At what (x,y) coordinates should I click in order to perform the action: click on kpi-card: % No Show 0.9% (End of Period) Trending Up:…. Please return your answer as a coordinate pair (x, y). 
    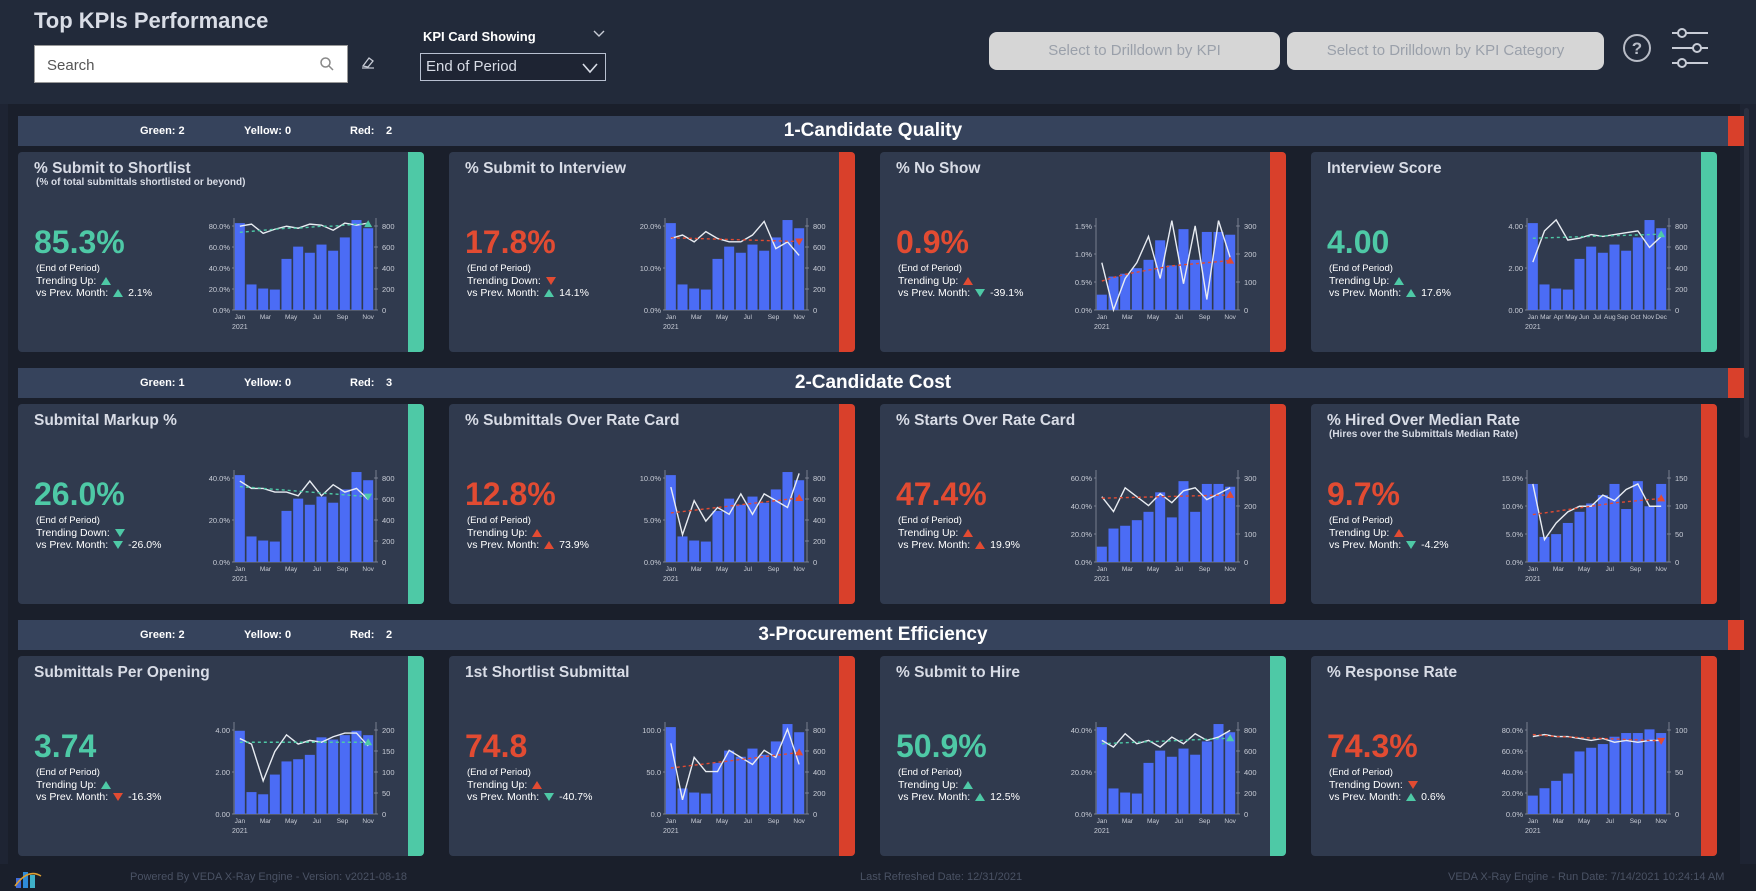
    Looking at the image, I should click on (1083, 252).